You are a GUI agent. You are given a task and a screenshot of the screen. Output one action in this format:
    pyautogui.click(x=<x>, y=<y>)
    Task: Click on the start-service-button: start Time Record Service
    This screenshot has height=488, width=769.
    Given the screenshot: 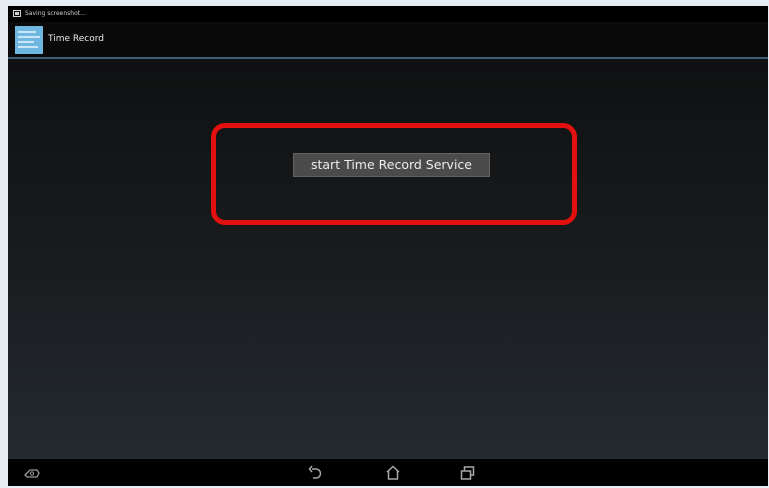 What is the action you would take?
    pyautogui.click(x=391, y=165)
    